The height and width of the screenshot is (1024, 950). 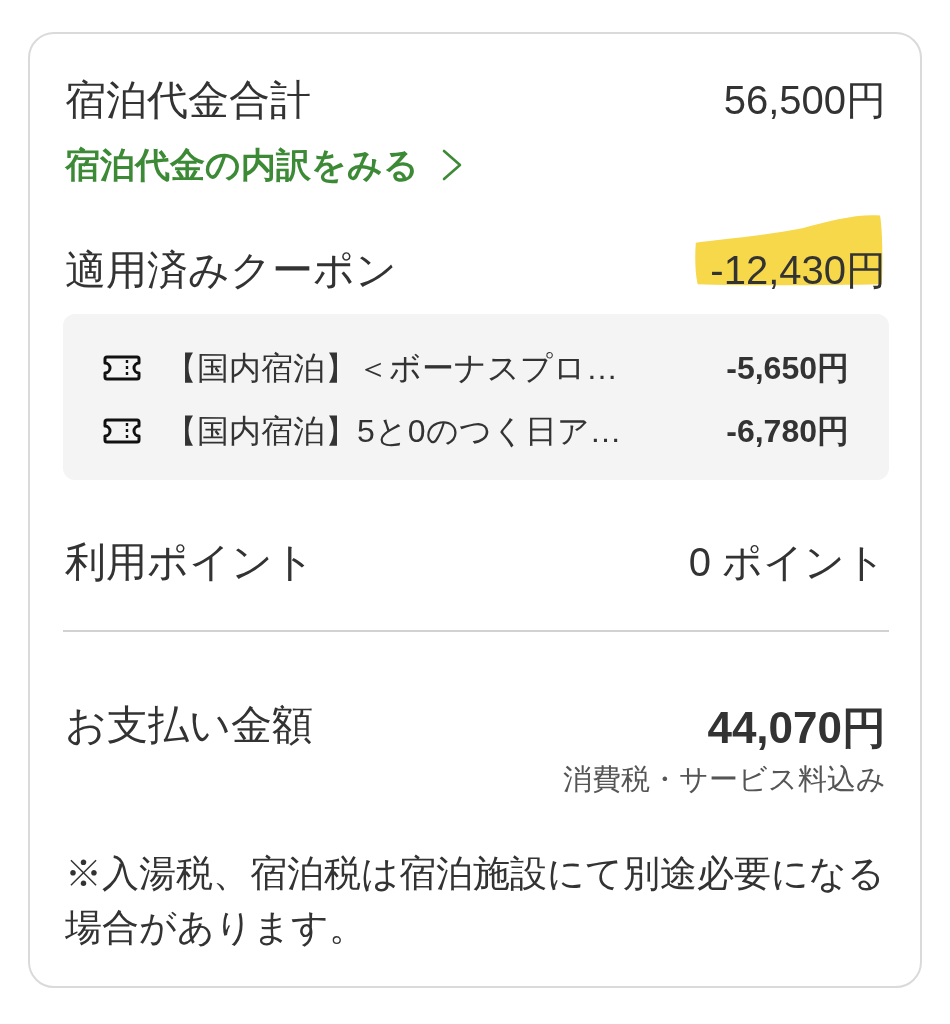 What do you see at coordinates (231, 270) in the screenshot?
I see `coupon-label: 適用済みクーポン` at bounding box center [231, 270].